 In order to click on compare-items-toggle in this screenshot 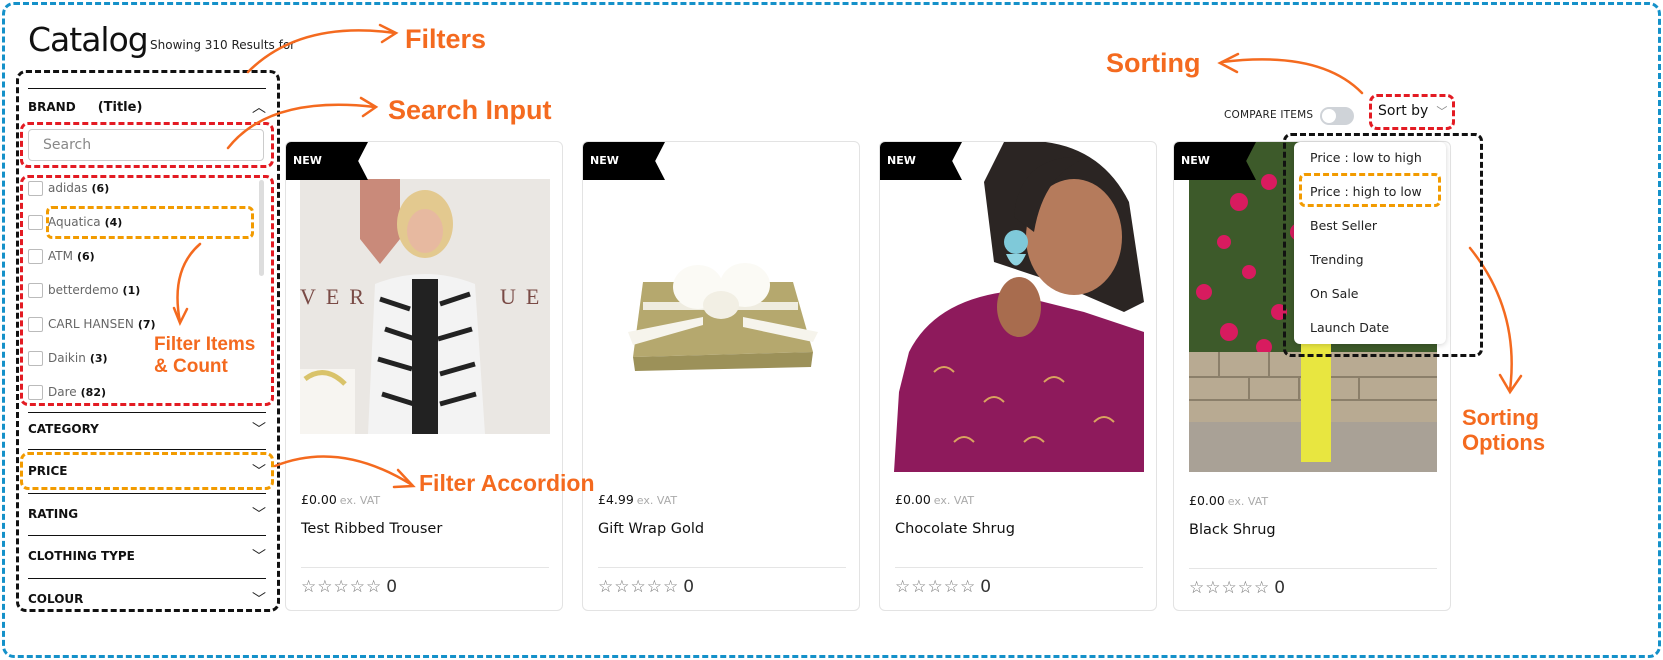, I will do `click(1337, 116)`.